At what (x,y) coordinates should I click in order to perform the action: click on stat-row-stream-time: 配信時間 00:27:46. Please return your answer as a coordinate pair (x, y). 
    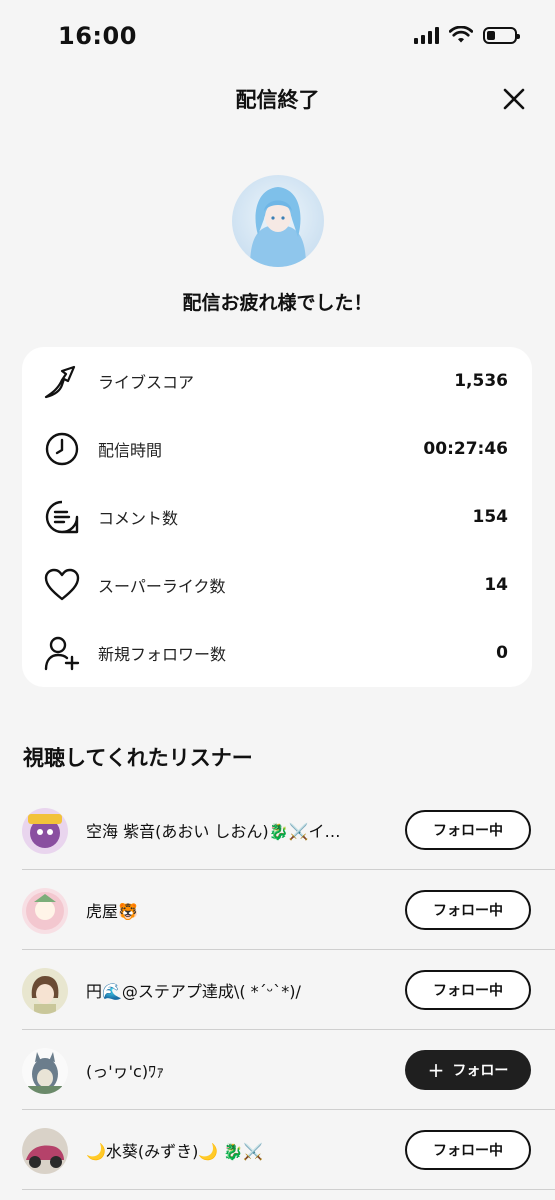
    Looking at the image, I should click on (277, 449).